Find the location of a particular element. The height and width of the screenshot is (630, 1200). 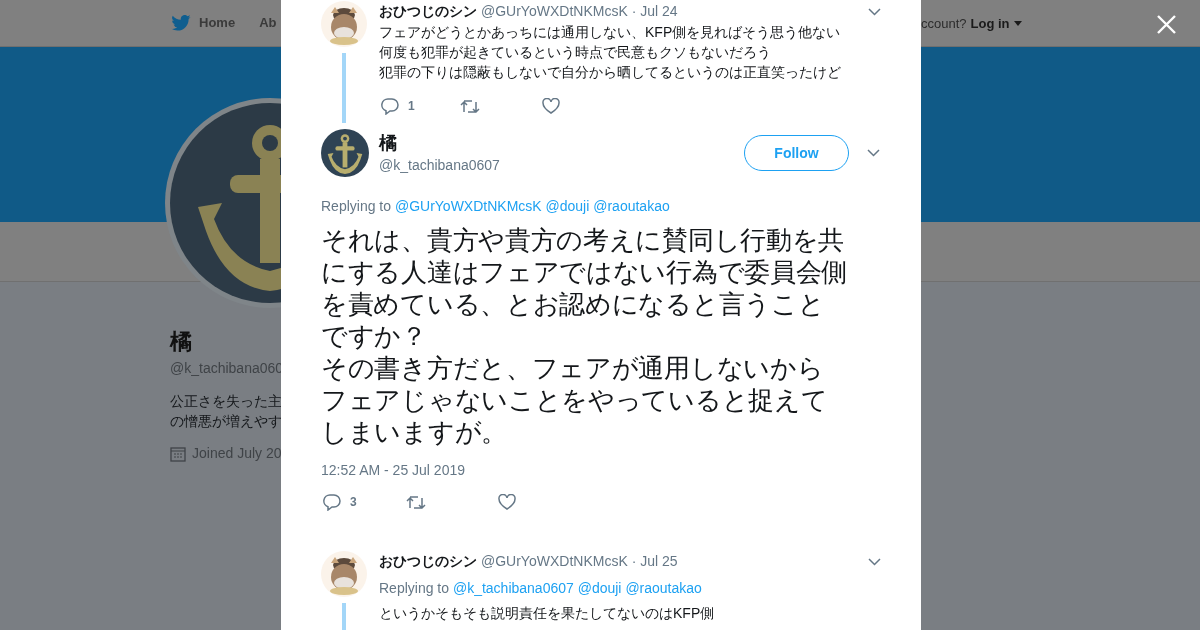

login-prompt: ccount? is located at coordinates (944, 24).